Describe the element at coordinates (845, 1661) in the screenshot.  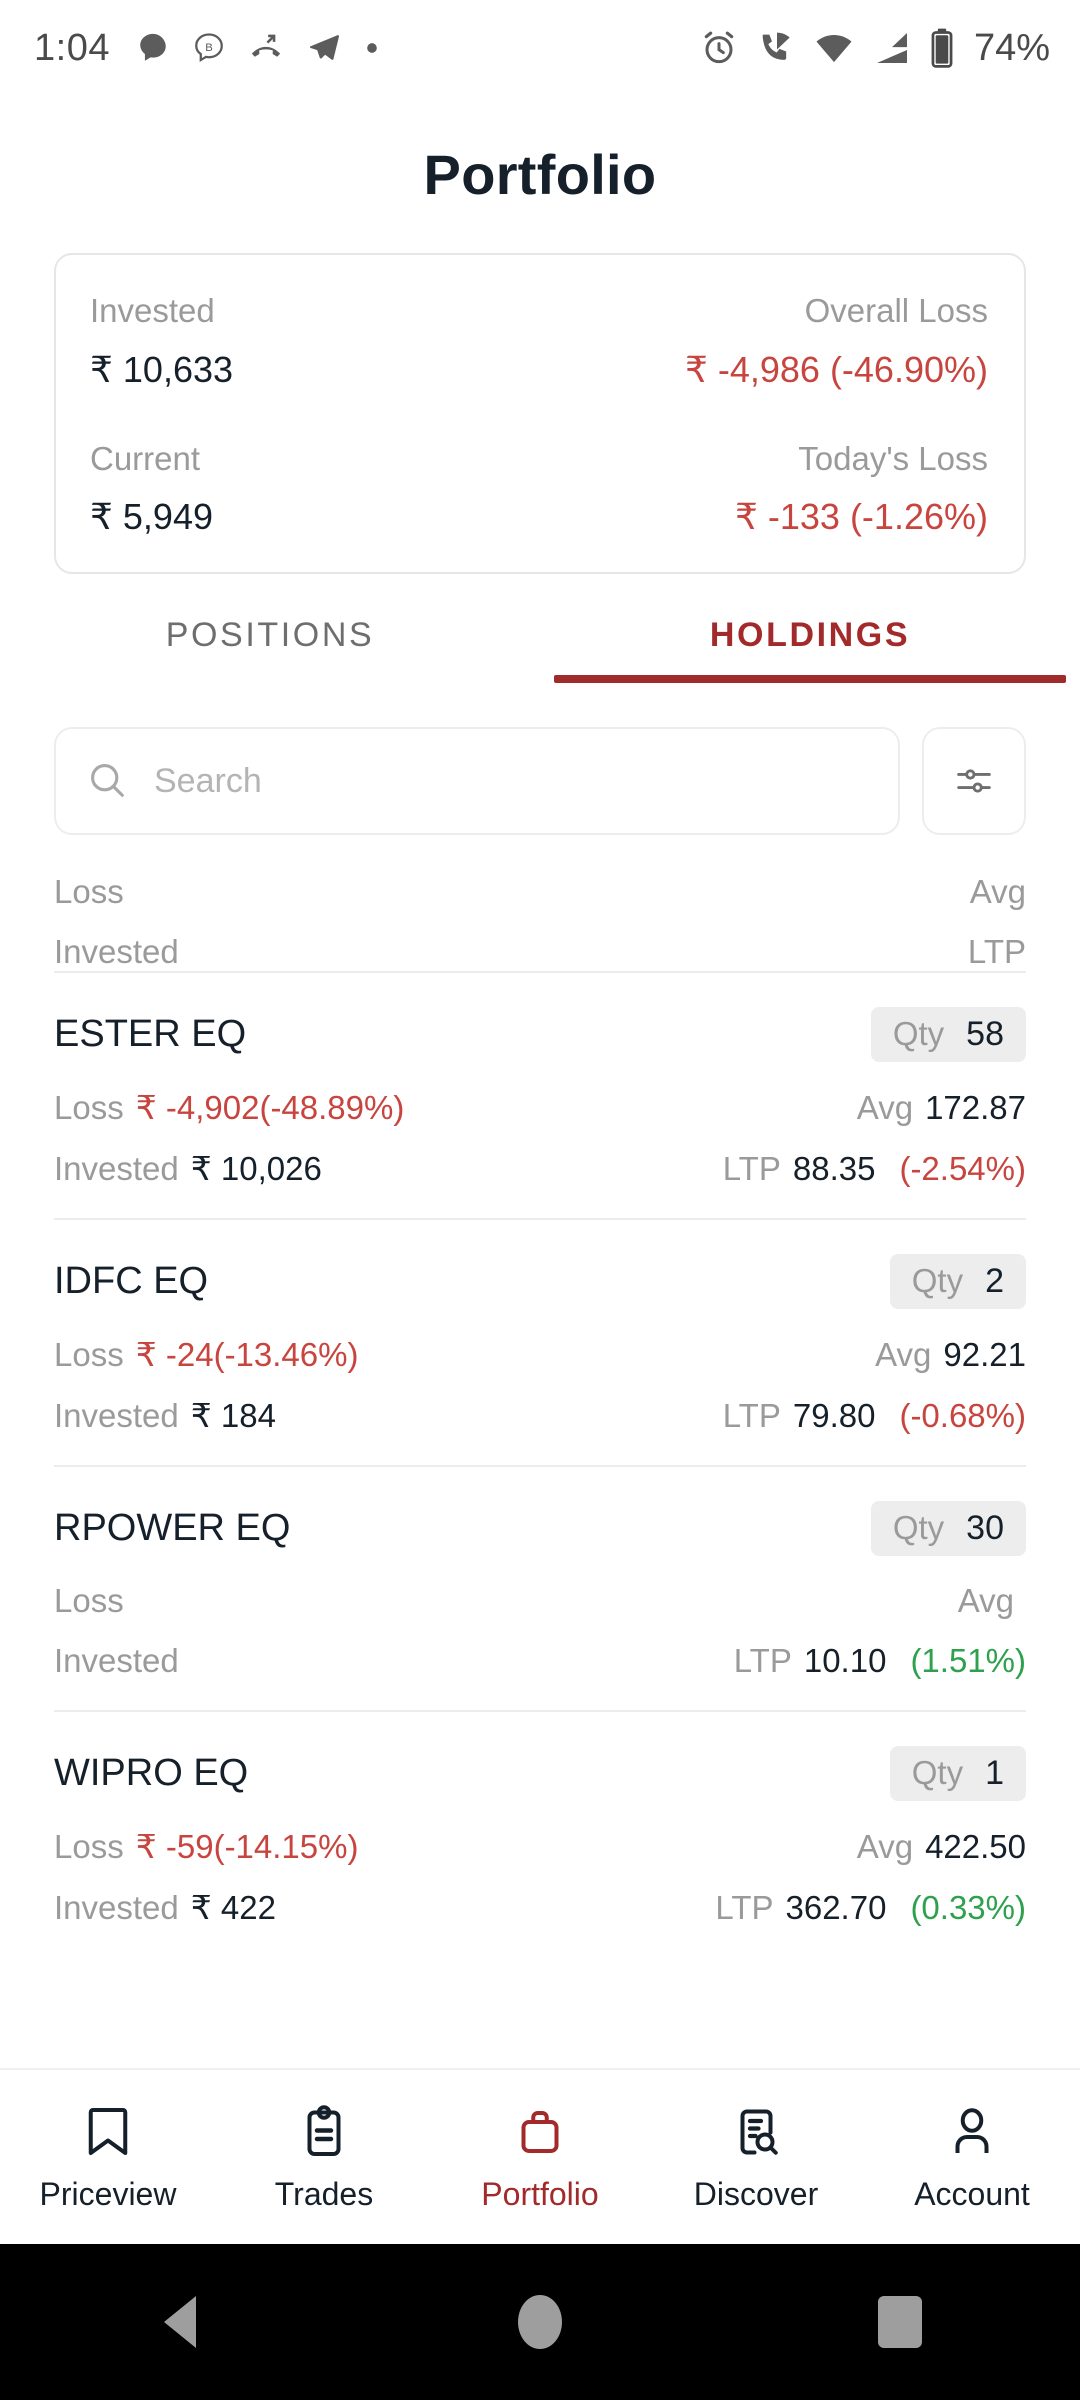
I see `ltp-value: 10.10` at that location.